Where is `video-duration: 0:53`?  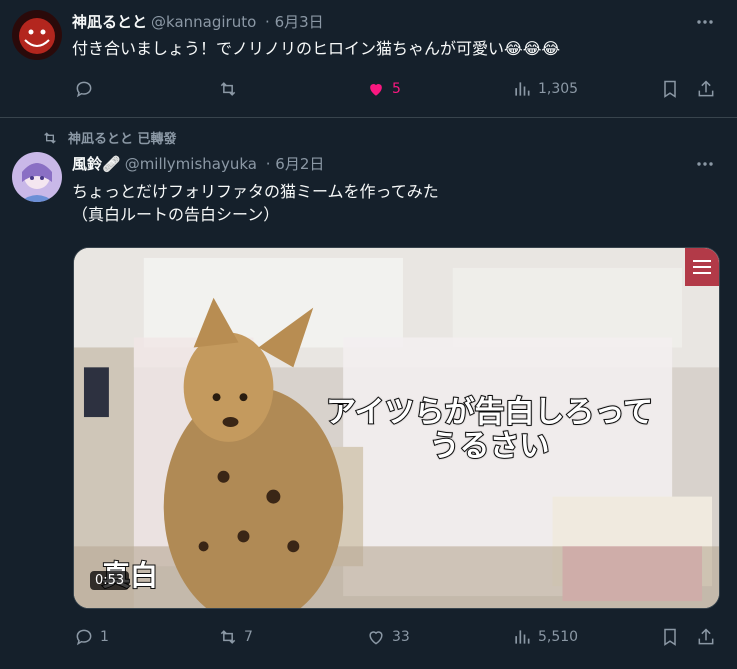 video-duration: 0:53 is located at coordinates (110, 580).